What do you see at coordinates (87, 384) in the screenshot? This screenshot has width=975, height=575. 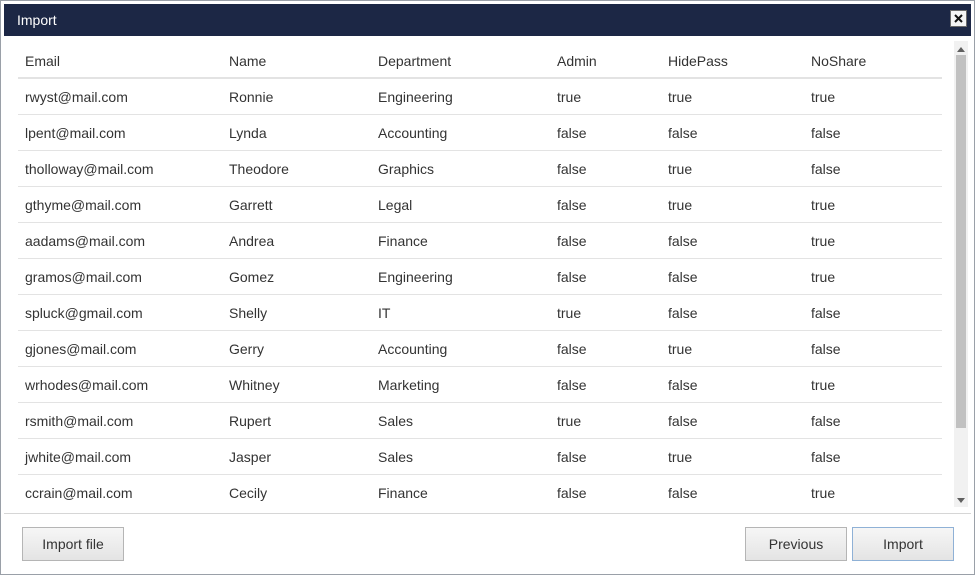 I see `cell-email: wrhodes@mail.com` at bounding box center [87, 384].